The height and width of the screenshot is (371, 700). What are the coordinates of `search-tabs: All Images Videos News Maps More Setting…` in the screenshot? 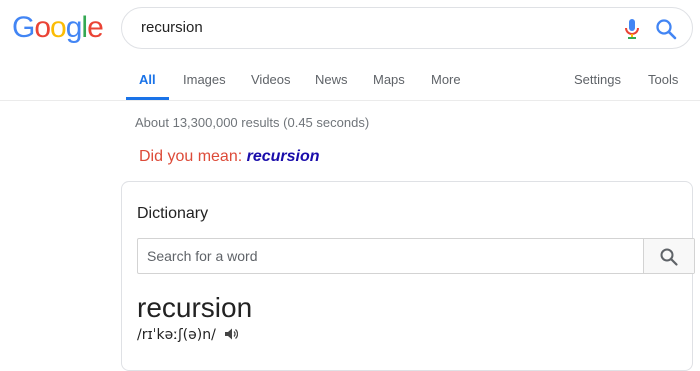 It's located at (350, 87).